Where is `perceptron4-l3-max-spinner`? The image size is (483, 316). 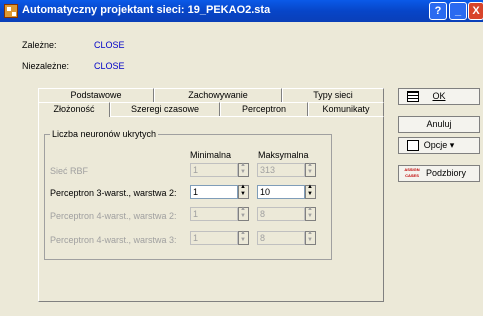
perceptron4-l3-max-spinner is located at coordinates (310, 237).